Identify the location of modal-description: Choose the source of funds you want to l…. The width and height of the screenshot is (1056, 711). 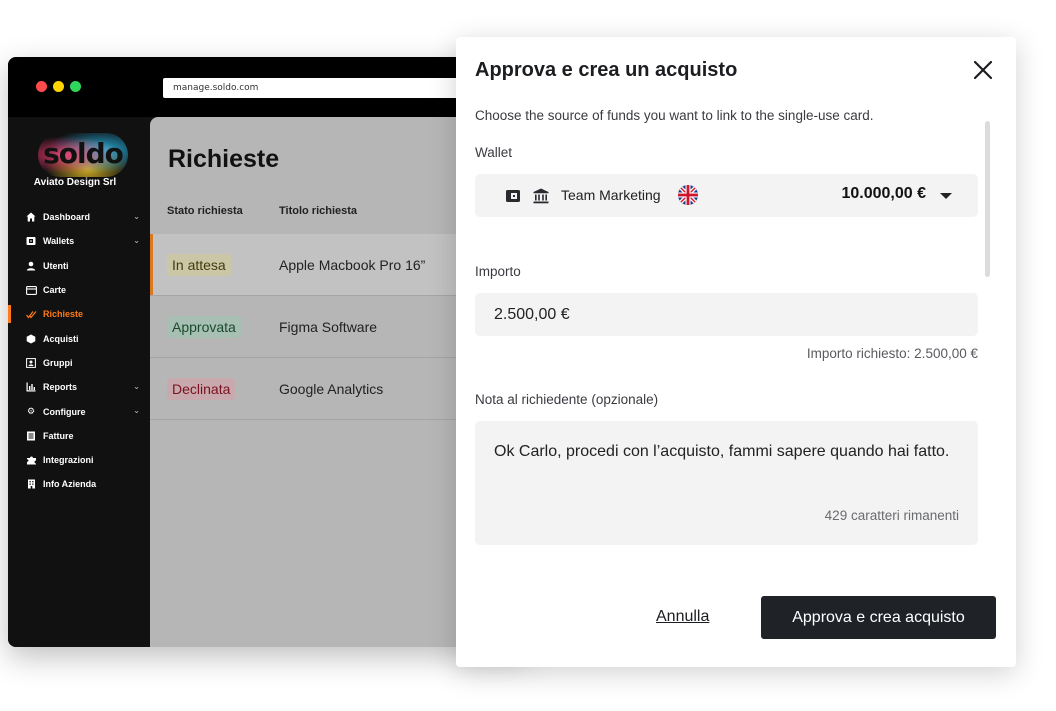
(674, 115).